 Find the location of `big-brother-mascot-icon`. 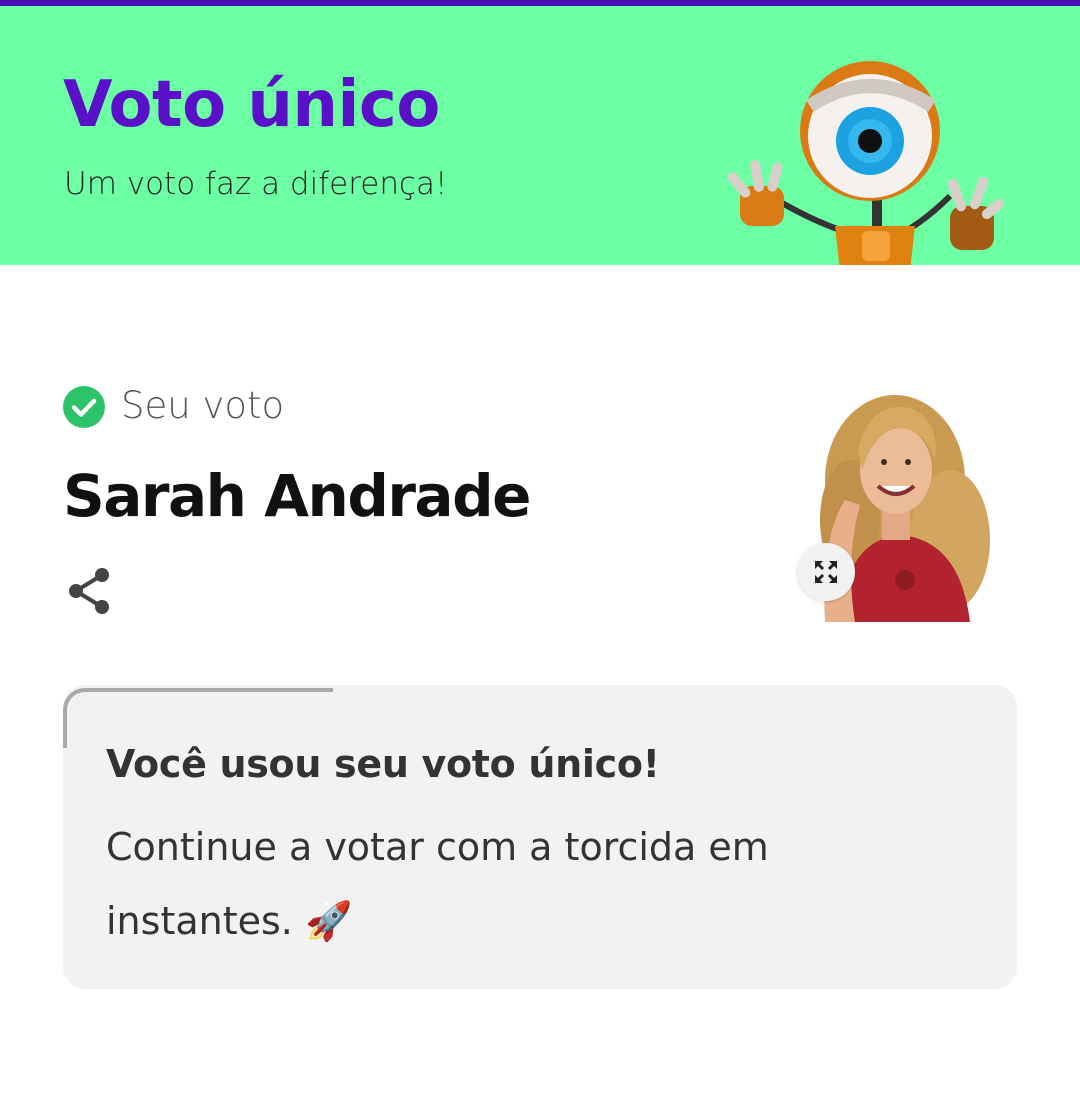

big-brother-mascot-icon is located at coordinates (866, 163).